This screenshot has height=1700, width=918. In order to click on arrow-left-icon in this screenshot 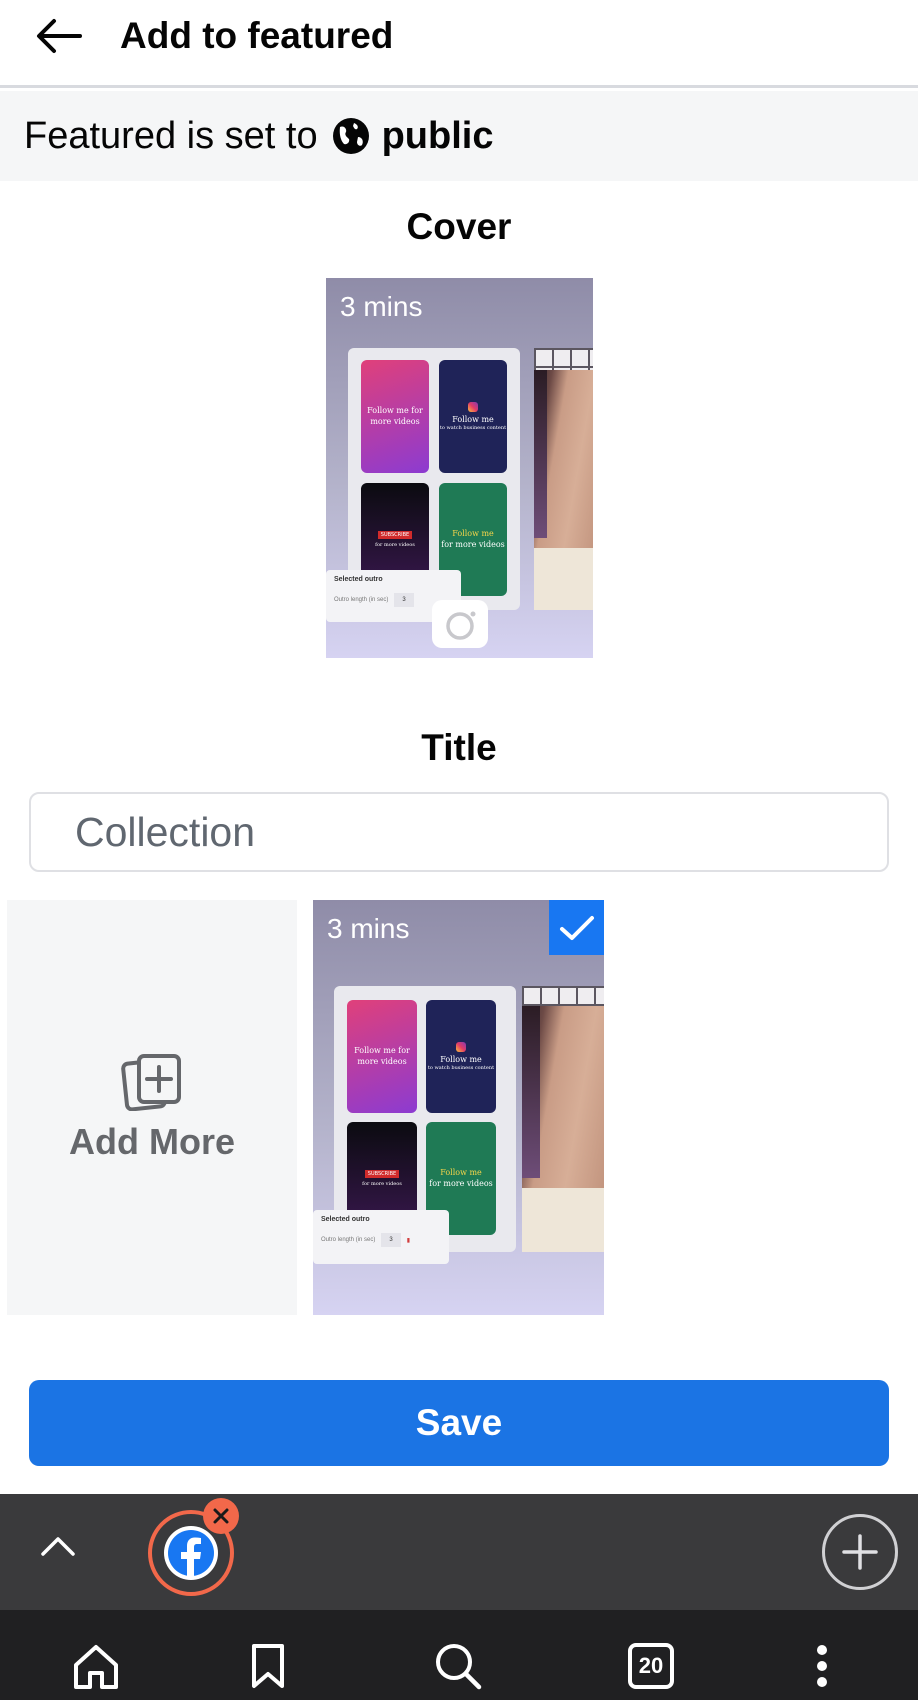, I will do `click(59, 36)`.